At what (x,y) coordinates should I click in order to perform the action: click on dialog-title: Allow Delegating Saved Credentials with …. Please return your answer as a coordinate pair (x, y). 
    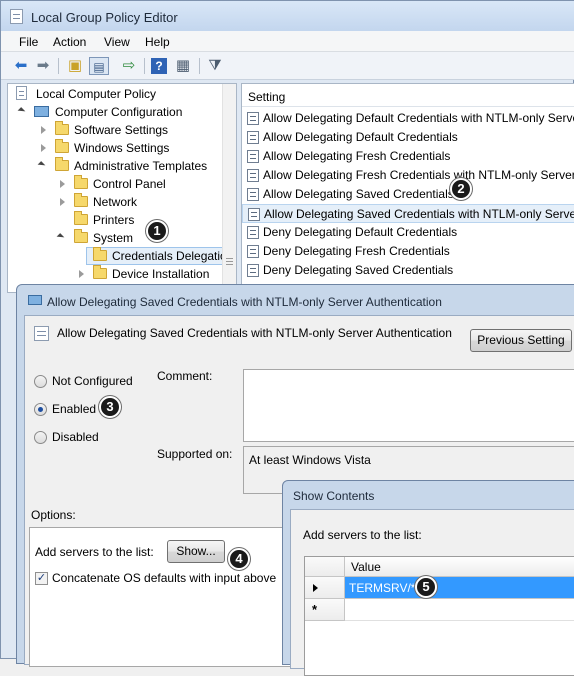
    Looking at the image, I should click on (244, 302).